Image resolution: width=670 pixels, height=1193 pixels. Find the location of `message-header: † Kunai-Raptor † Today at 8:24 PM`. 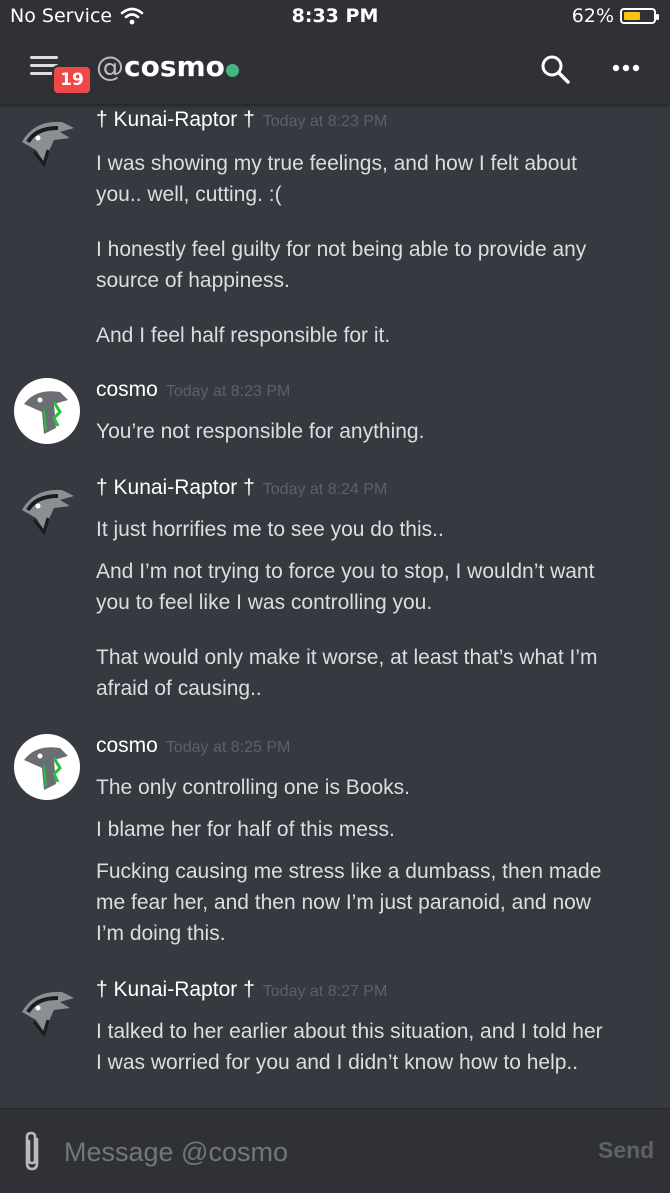

message-header: † Kunai-Raptor † Today at 8:24 PM is located at coordinates (241, 488).